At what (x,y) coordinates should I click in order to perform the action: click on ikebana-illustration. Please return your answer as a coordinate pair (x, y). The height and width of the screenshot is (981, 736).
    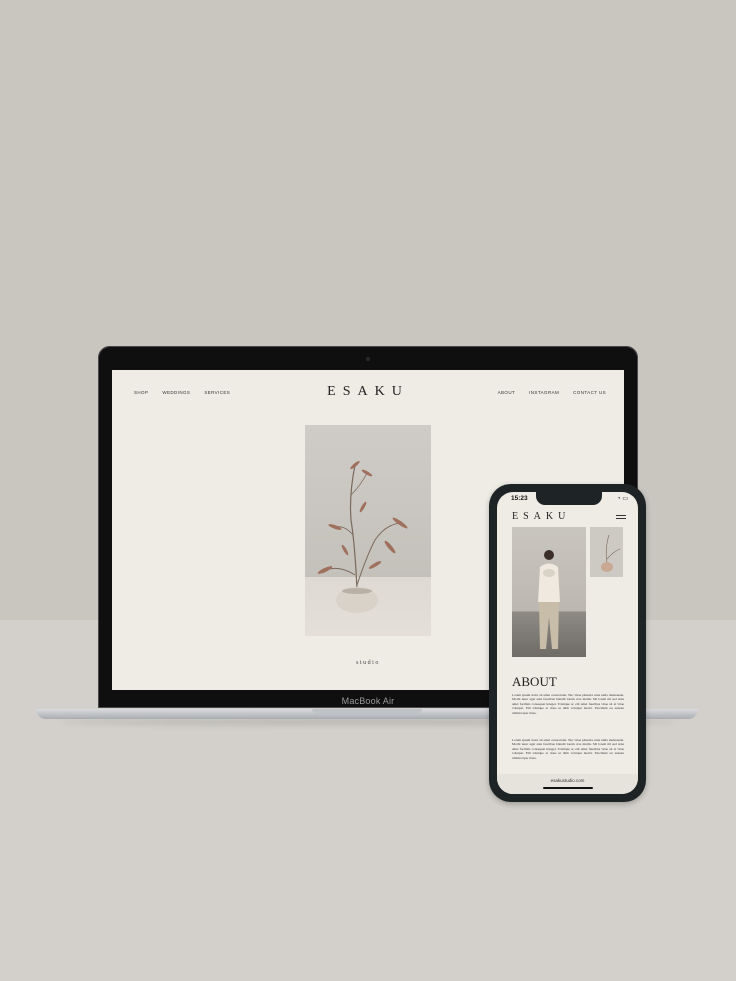
    Looking at the image, I should click on (362, 536).